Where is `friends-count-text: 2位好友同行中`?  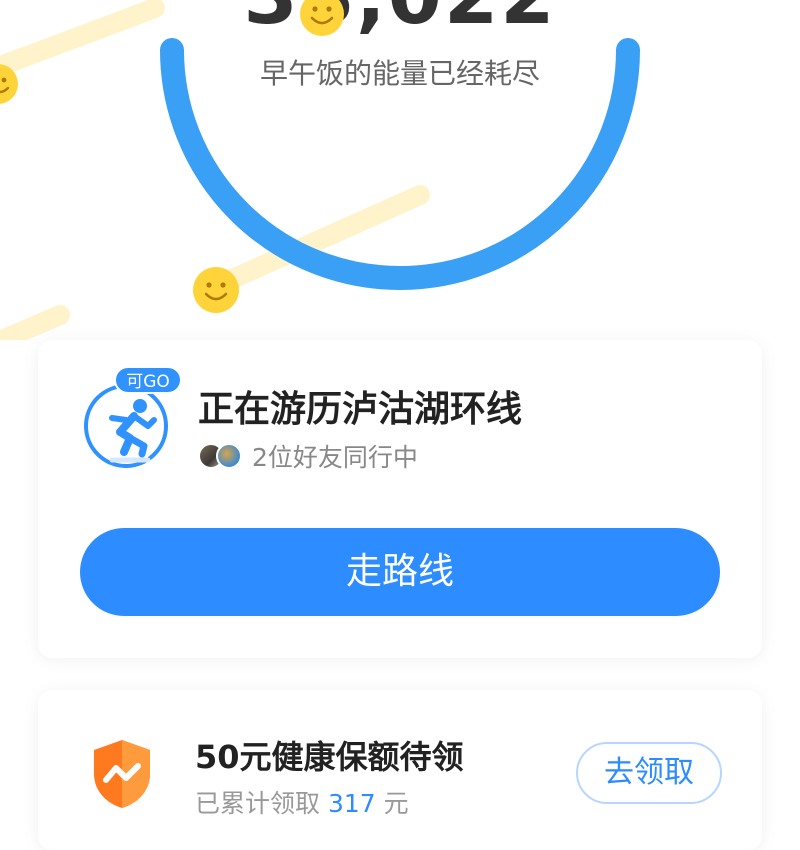 friends-count-text: 2位好友同行中 is located at coordinates (335, 457).